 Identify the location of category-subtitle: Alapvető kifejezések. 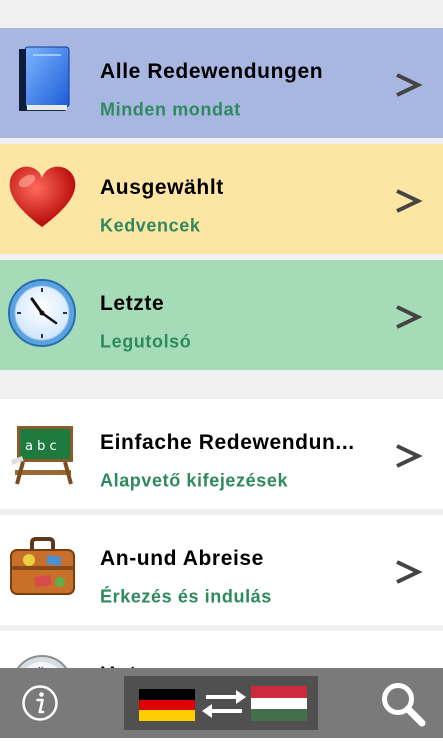
(194, 480).